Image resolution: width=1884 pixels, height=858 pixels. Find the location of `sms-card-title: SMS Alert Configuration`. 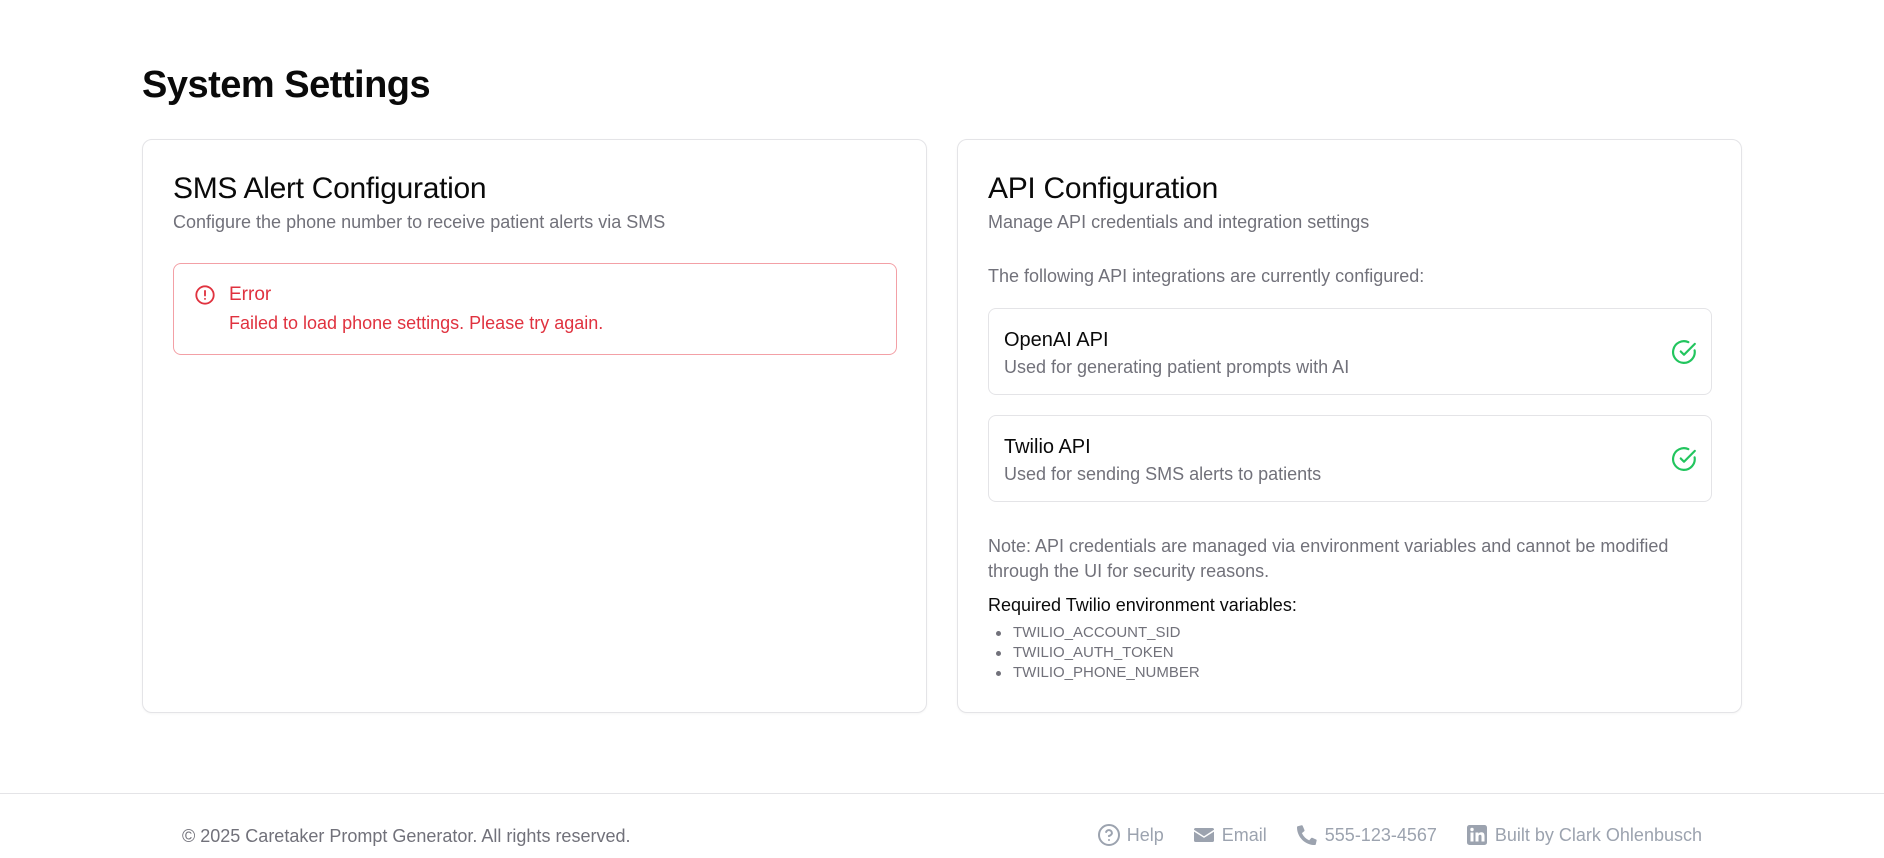

sms-card-title: SMS Alert Configuration is located at coordinates (330, 188).